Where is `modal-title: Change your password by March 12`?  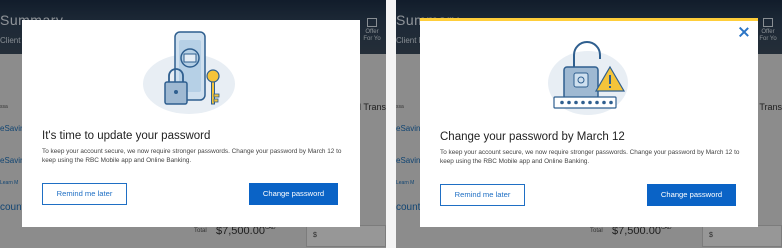 modal-title: Change your password by March 12 is located at coordinates (532, 137).